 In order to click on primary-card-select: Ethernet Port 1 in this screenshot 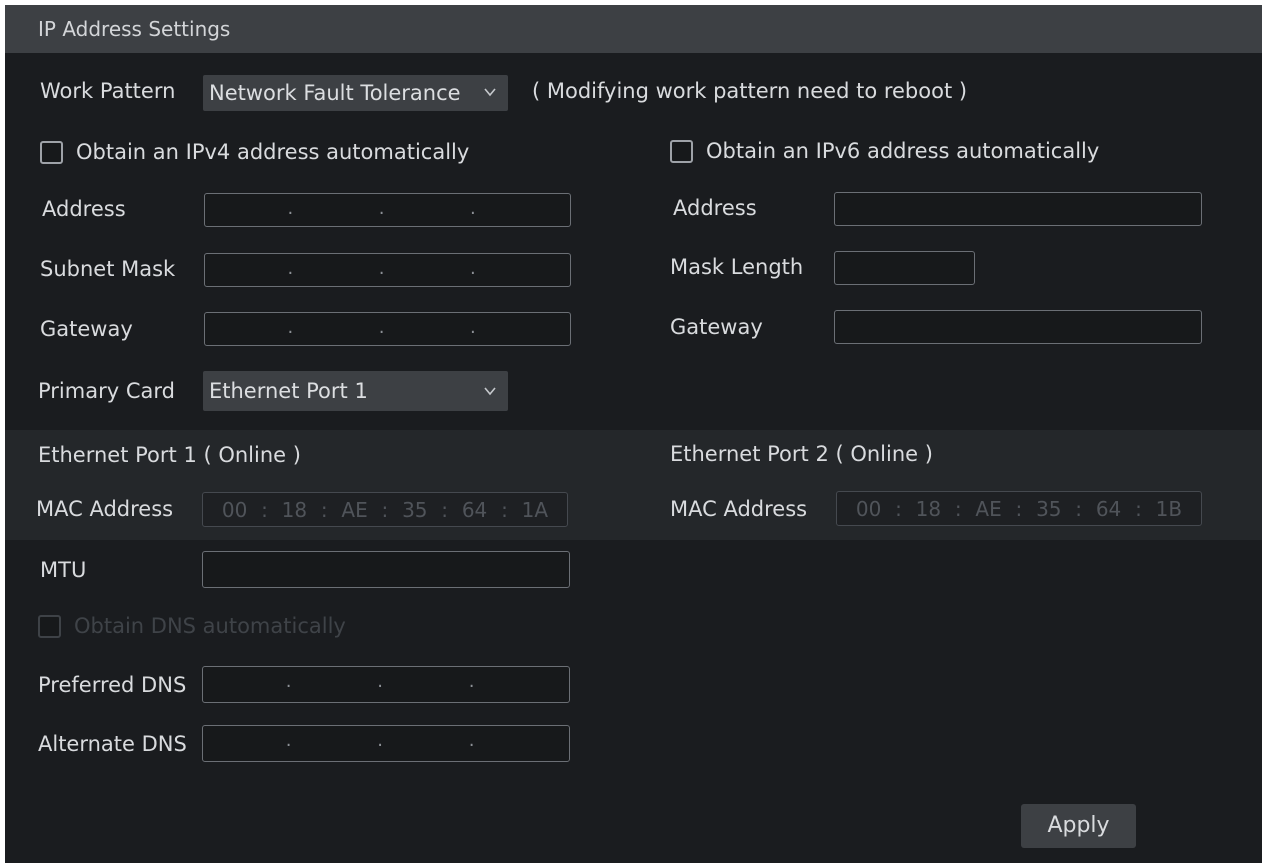, I will do `click(355, 391)`.